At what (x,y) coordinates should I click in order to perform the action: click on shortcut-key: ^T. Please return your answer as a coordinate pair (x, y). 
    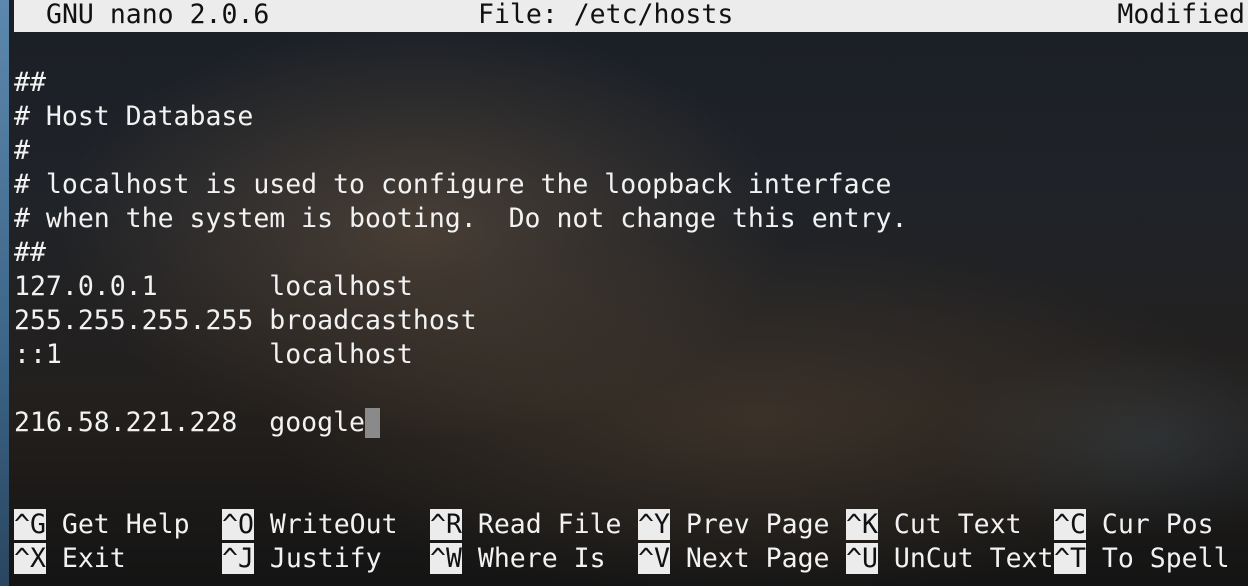
    Looking at the image, I should click on (1070, 558).